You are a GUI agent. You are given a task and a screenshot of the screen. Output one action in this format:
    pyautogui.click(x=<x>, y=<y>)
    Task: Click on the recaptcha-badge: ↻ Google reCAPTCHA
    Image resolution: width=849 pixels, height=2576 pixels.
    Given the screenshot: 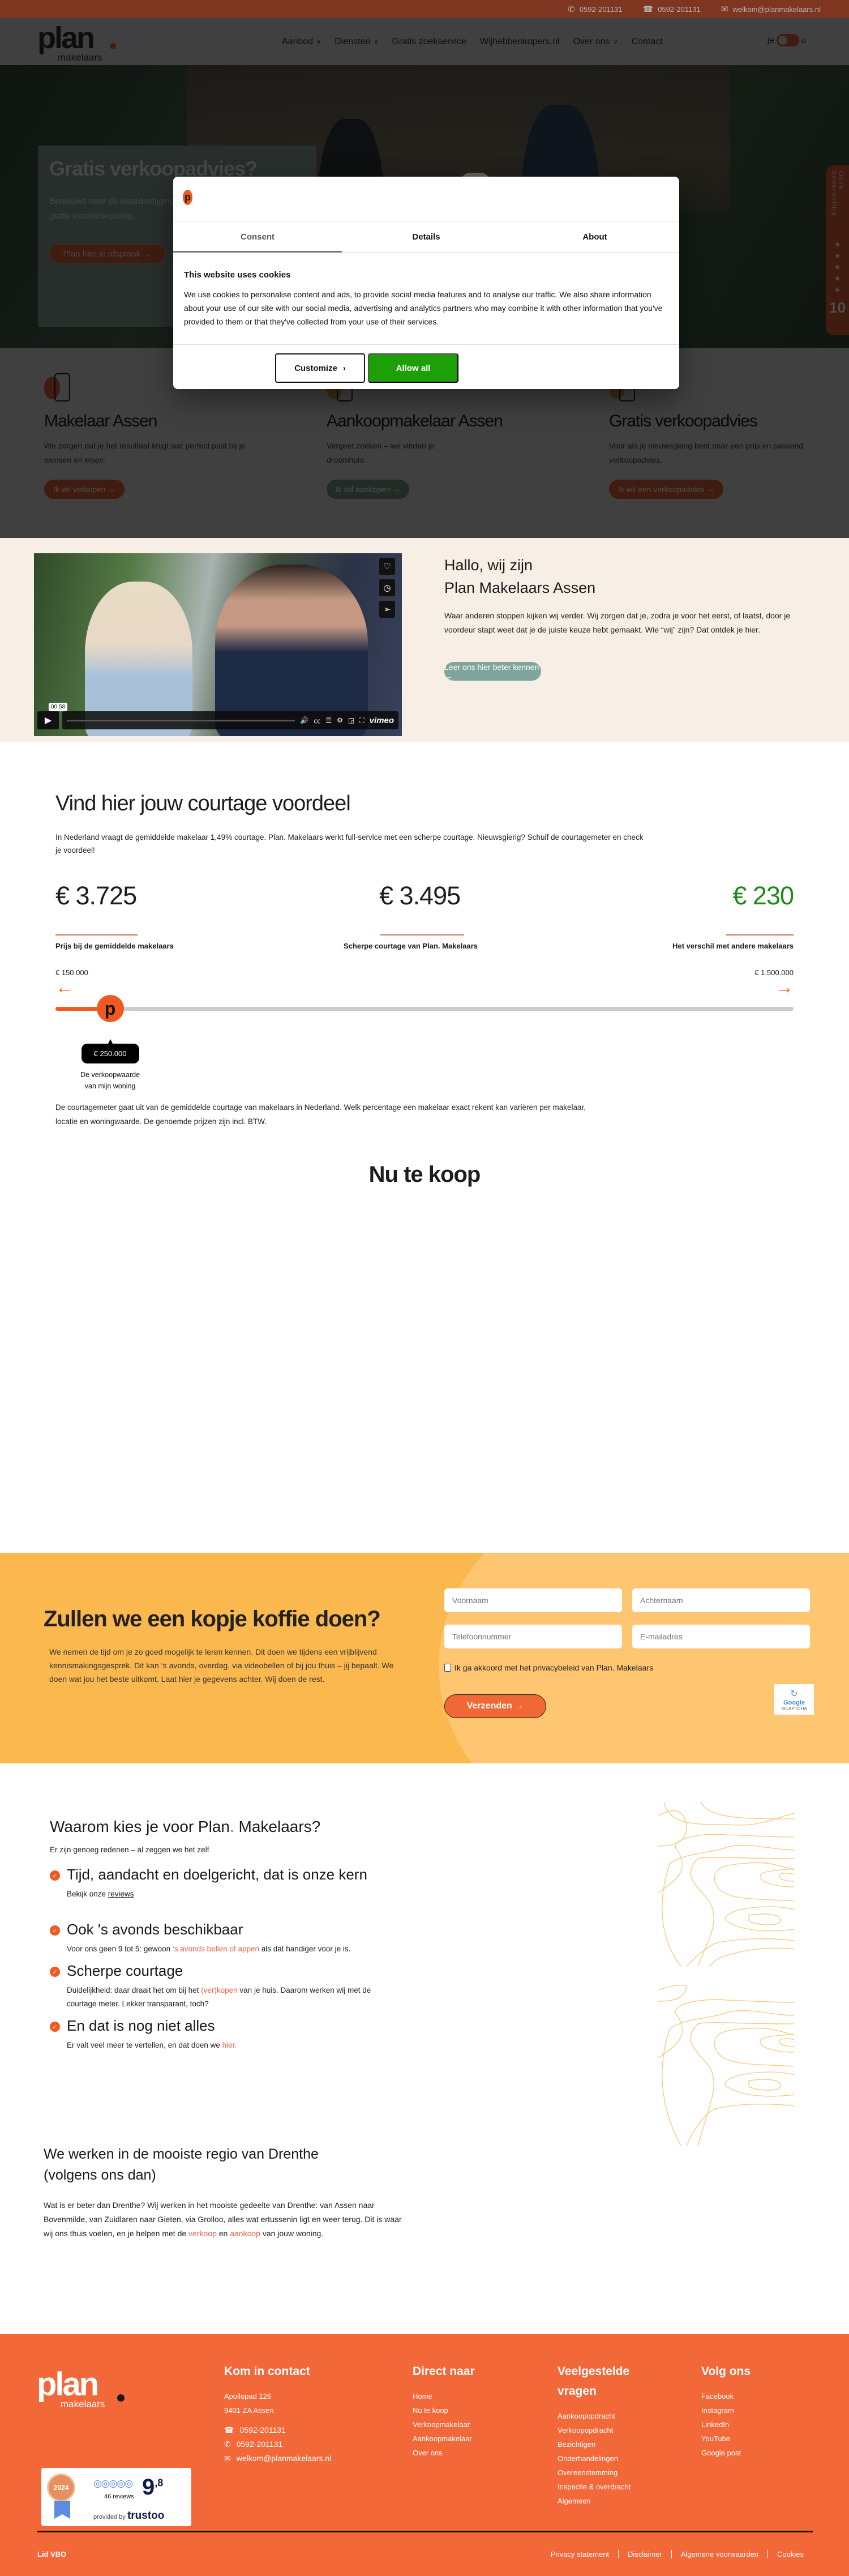 What is the action you would take?
    pyautogui.click(x=794, y=1699)
    